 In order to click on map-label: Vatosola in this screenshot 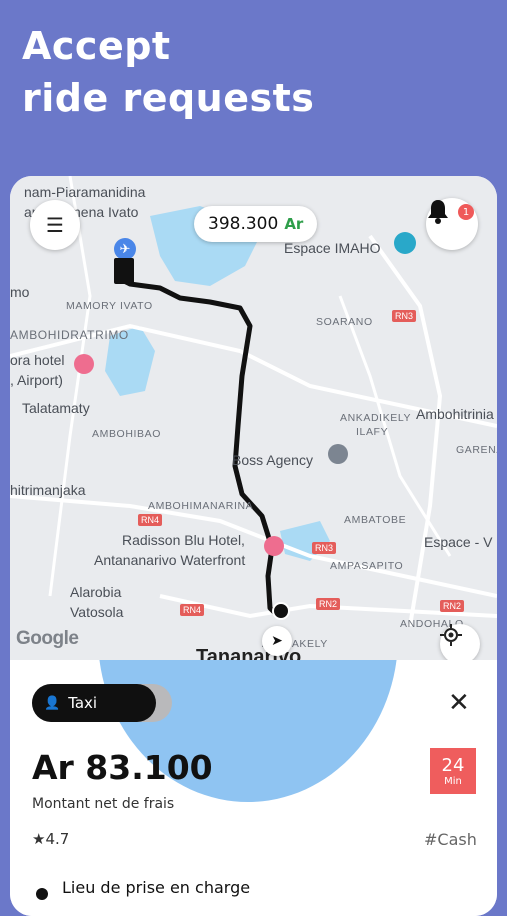, I will do `click(97, 612)`.